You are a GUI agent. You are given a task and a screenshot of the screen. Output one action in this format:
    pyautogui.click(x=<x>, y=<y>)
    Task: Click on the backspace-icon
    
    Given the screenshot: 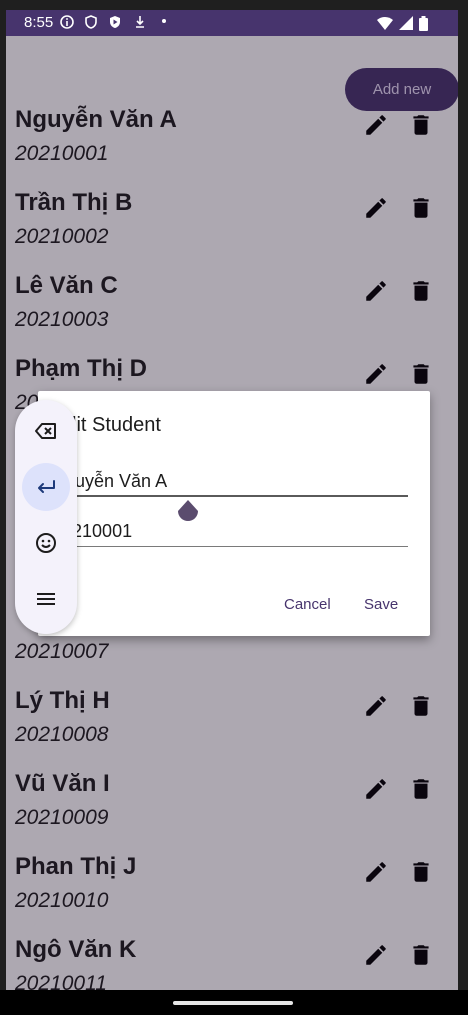 What is the action you would take?
    pyautogui.click(x=45, y=431)
    